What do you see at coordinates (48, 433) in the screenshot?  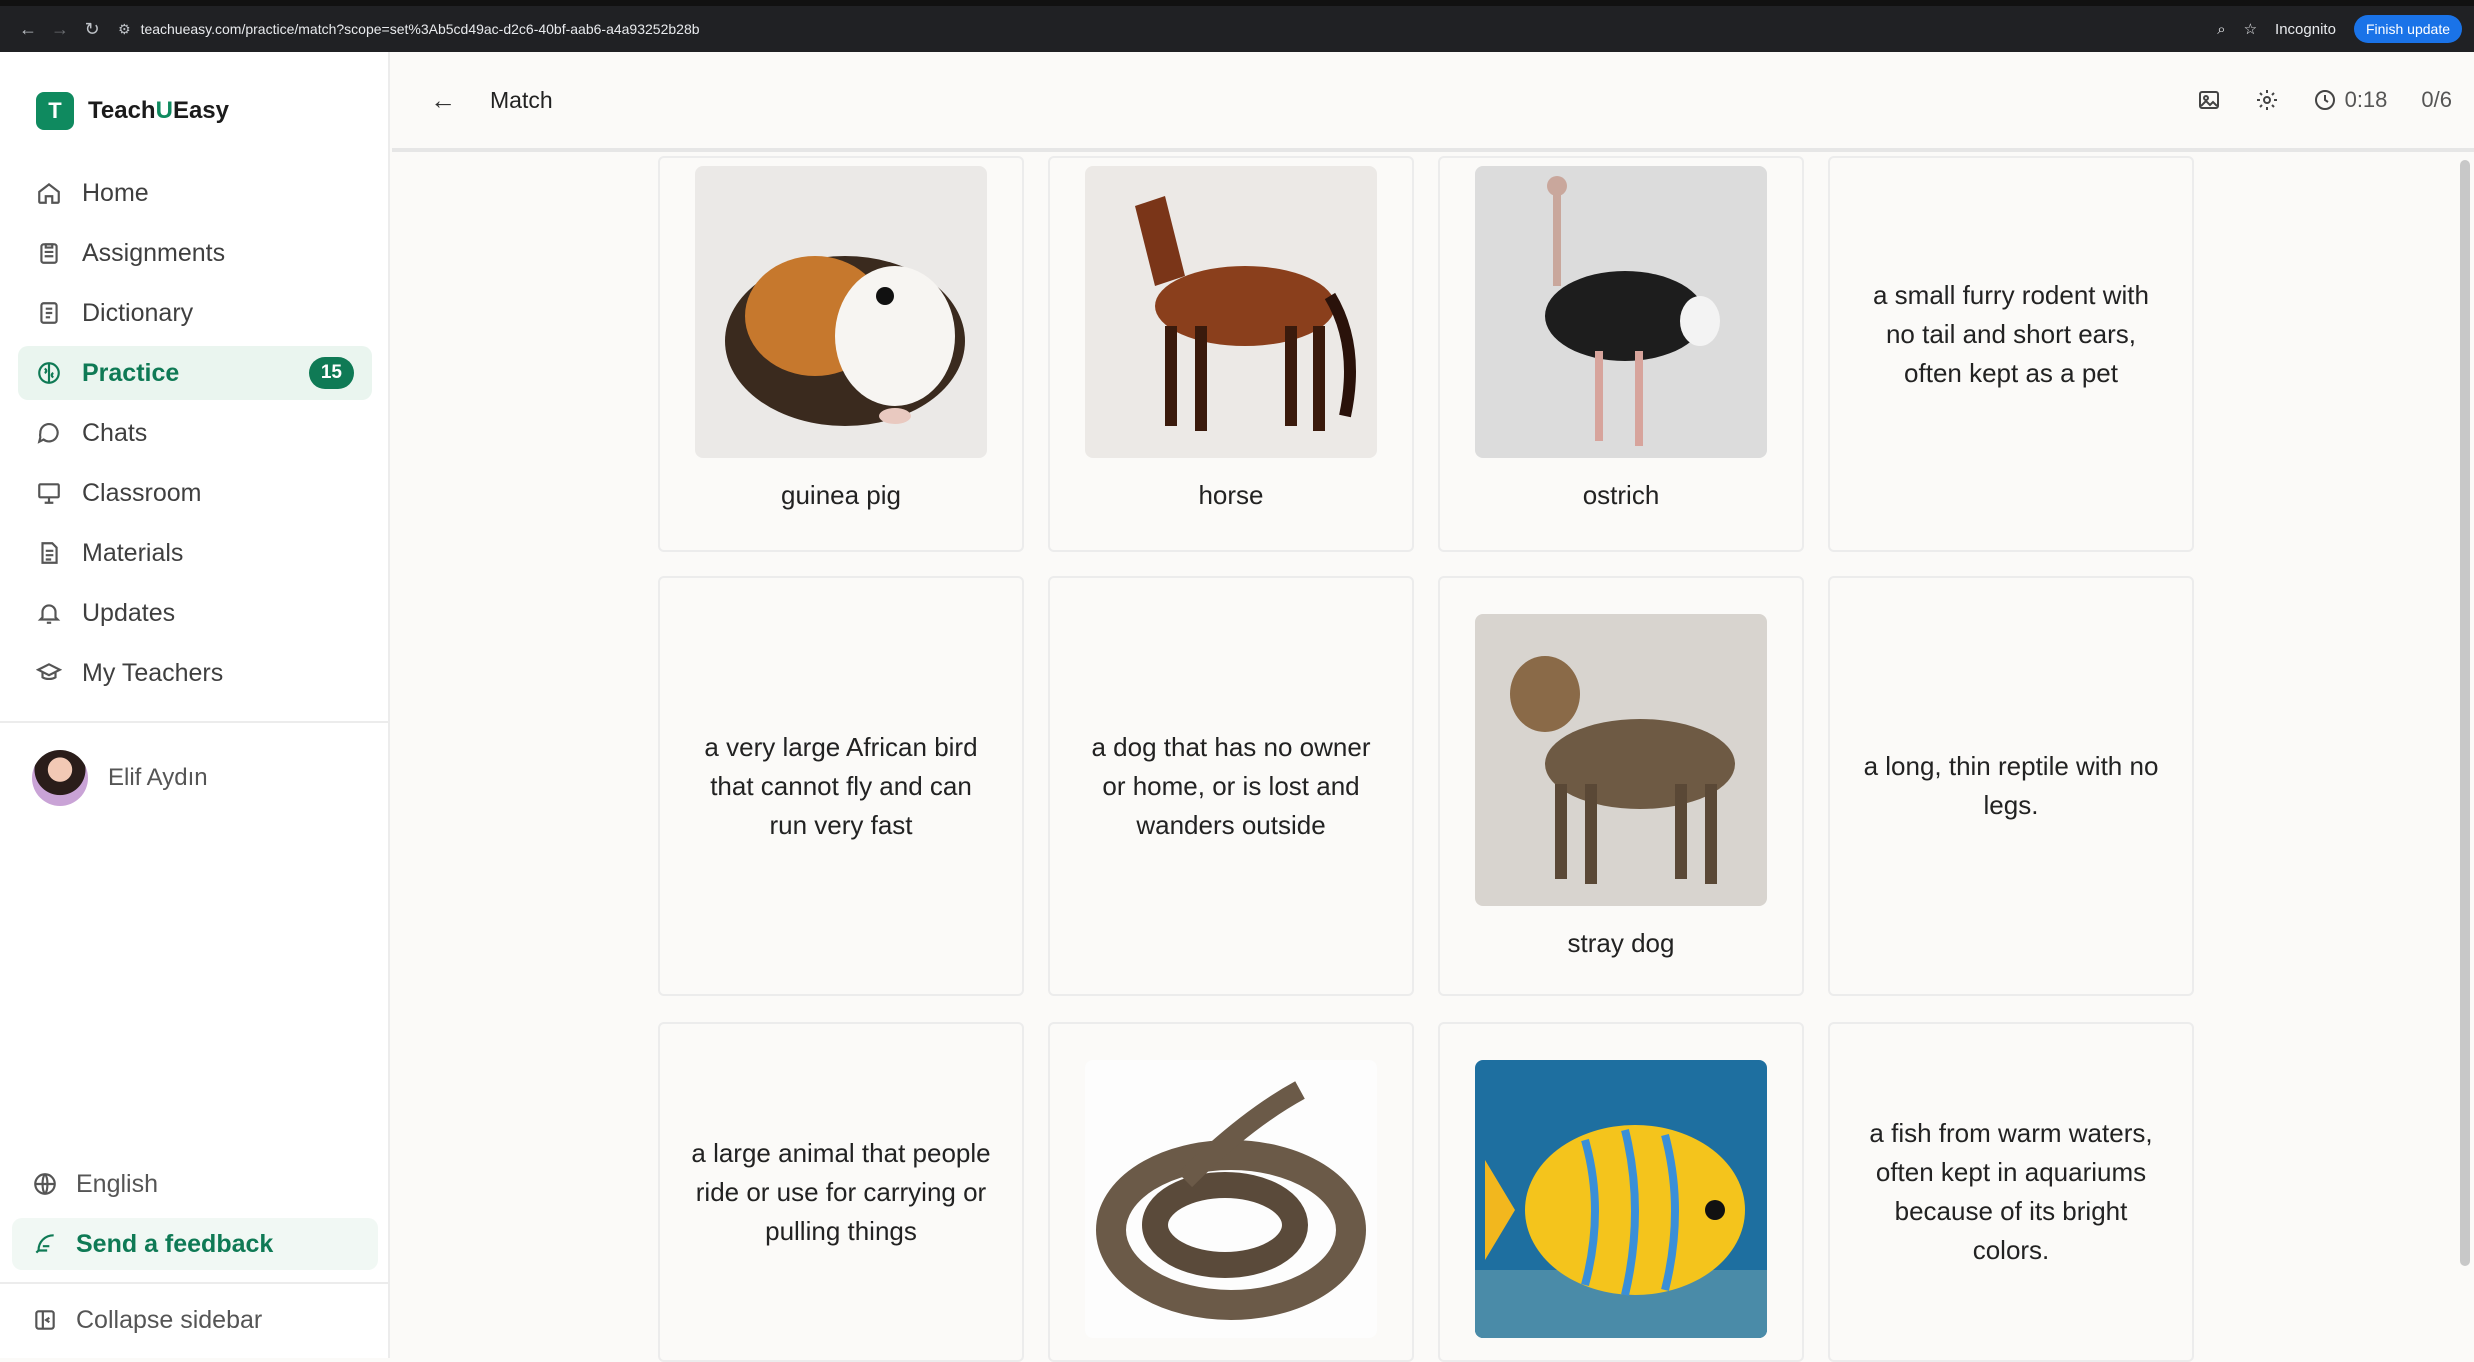 I see `chat-icon` at bounding box center [48, 433].